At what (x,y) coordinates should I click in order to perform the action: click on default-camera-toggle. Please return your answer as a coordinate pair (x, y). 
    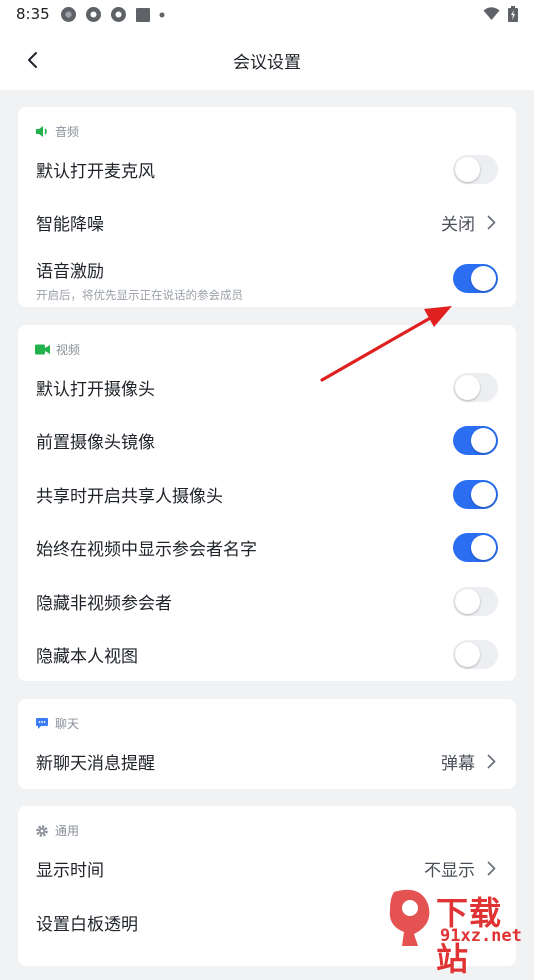
    Looking at the image, I should click on (475, 387).